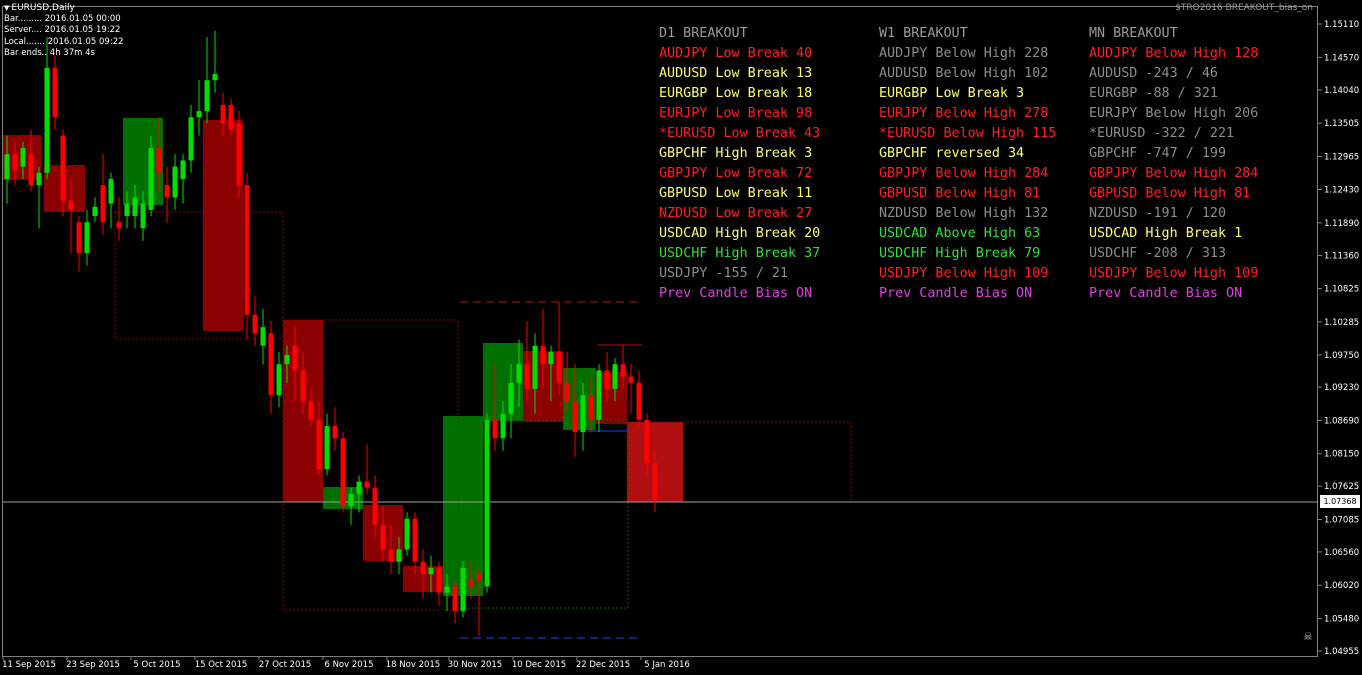 This screenshot has width=1362, height=675. Describe the element at coordinates (964, 73) in the screenshot. I see `breakout-row: AUDUSD Below High 102` at that location.